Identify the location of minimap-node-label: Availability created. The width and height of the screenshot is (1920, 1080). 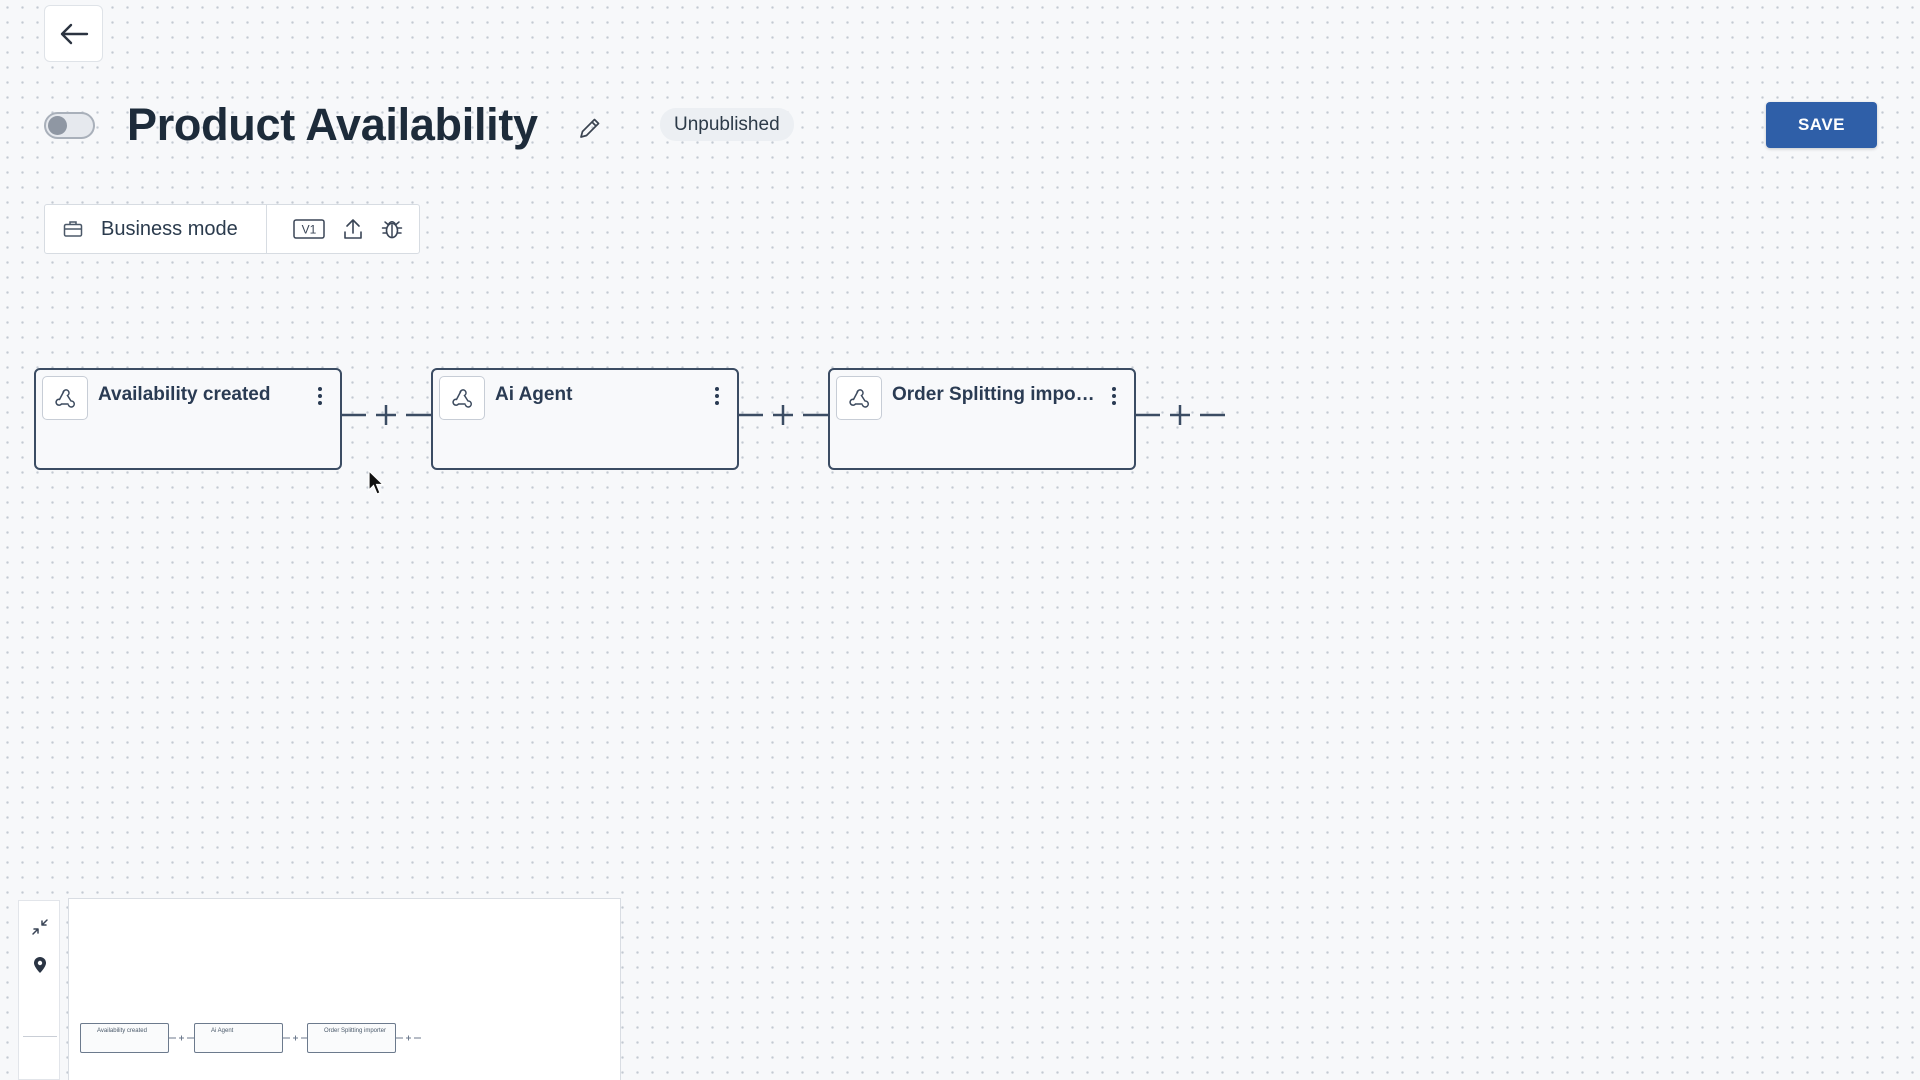
(122, 1031).